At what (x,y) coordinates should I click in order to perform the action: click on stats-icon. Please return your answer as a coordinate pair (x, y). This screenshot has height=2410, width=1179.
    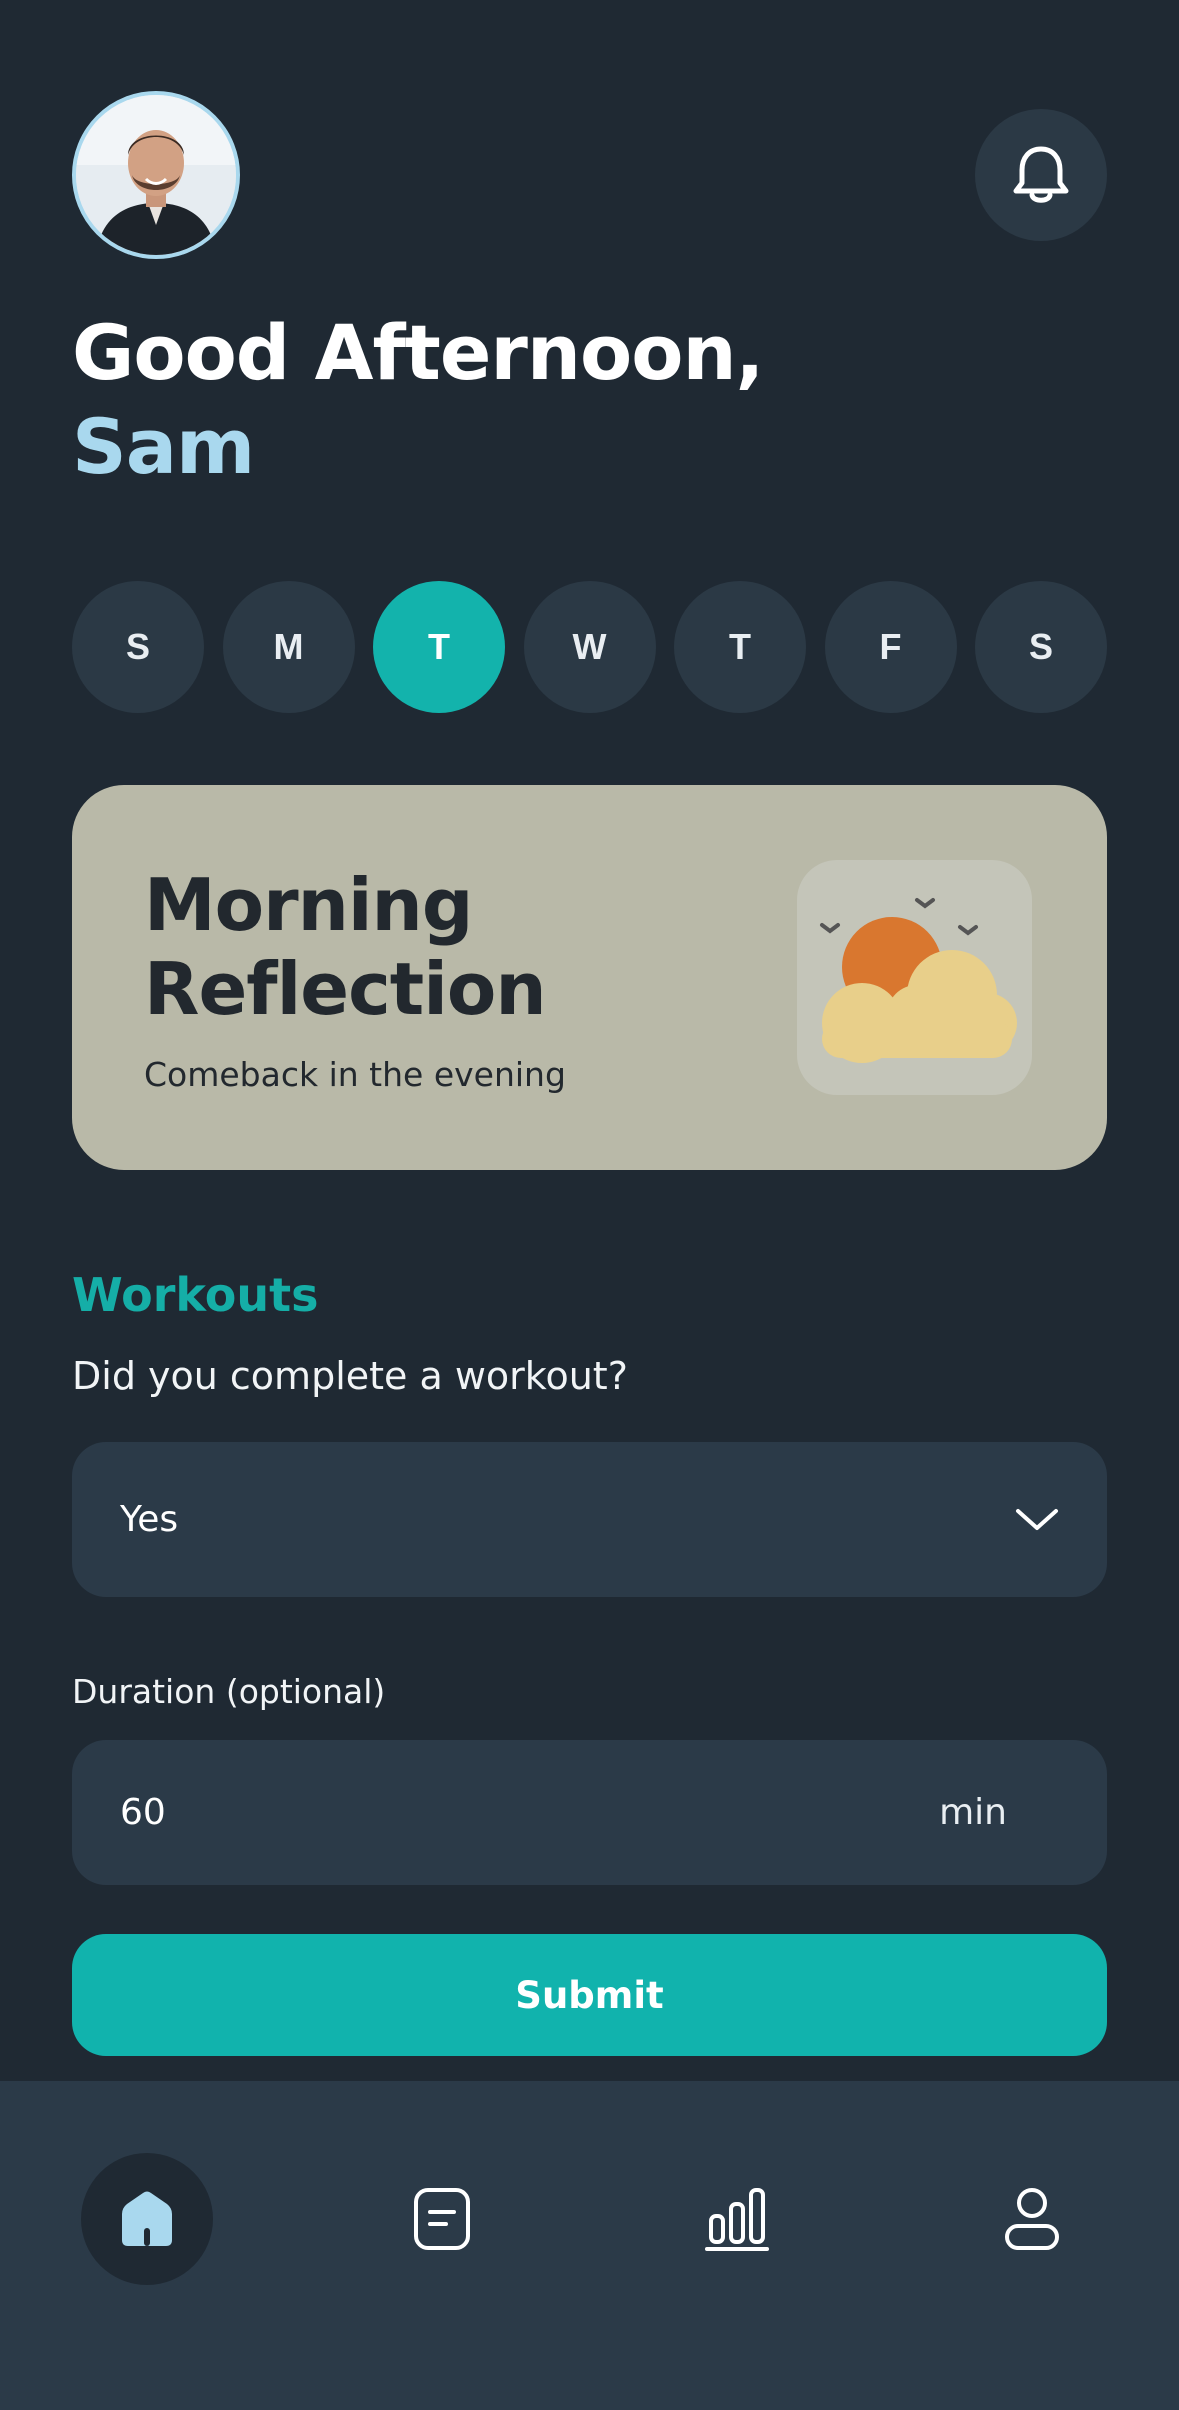
    Looking at the image, I should click on (737, 2219).